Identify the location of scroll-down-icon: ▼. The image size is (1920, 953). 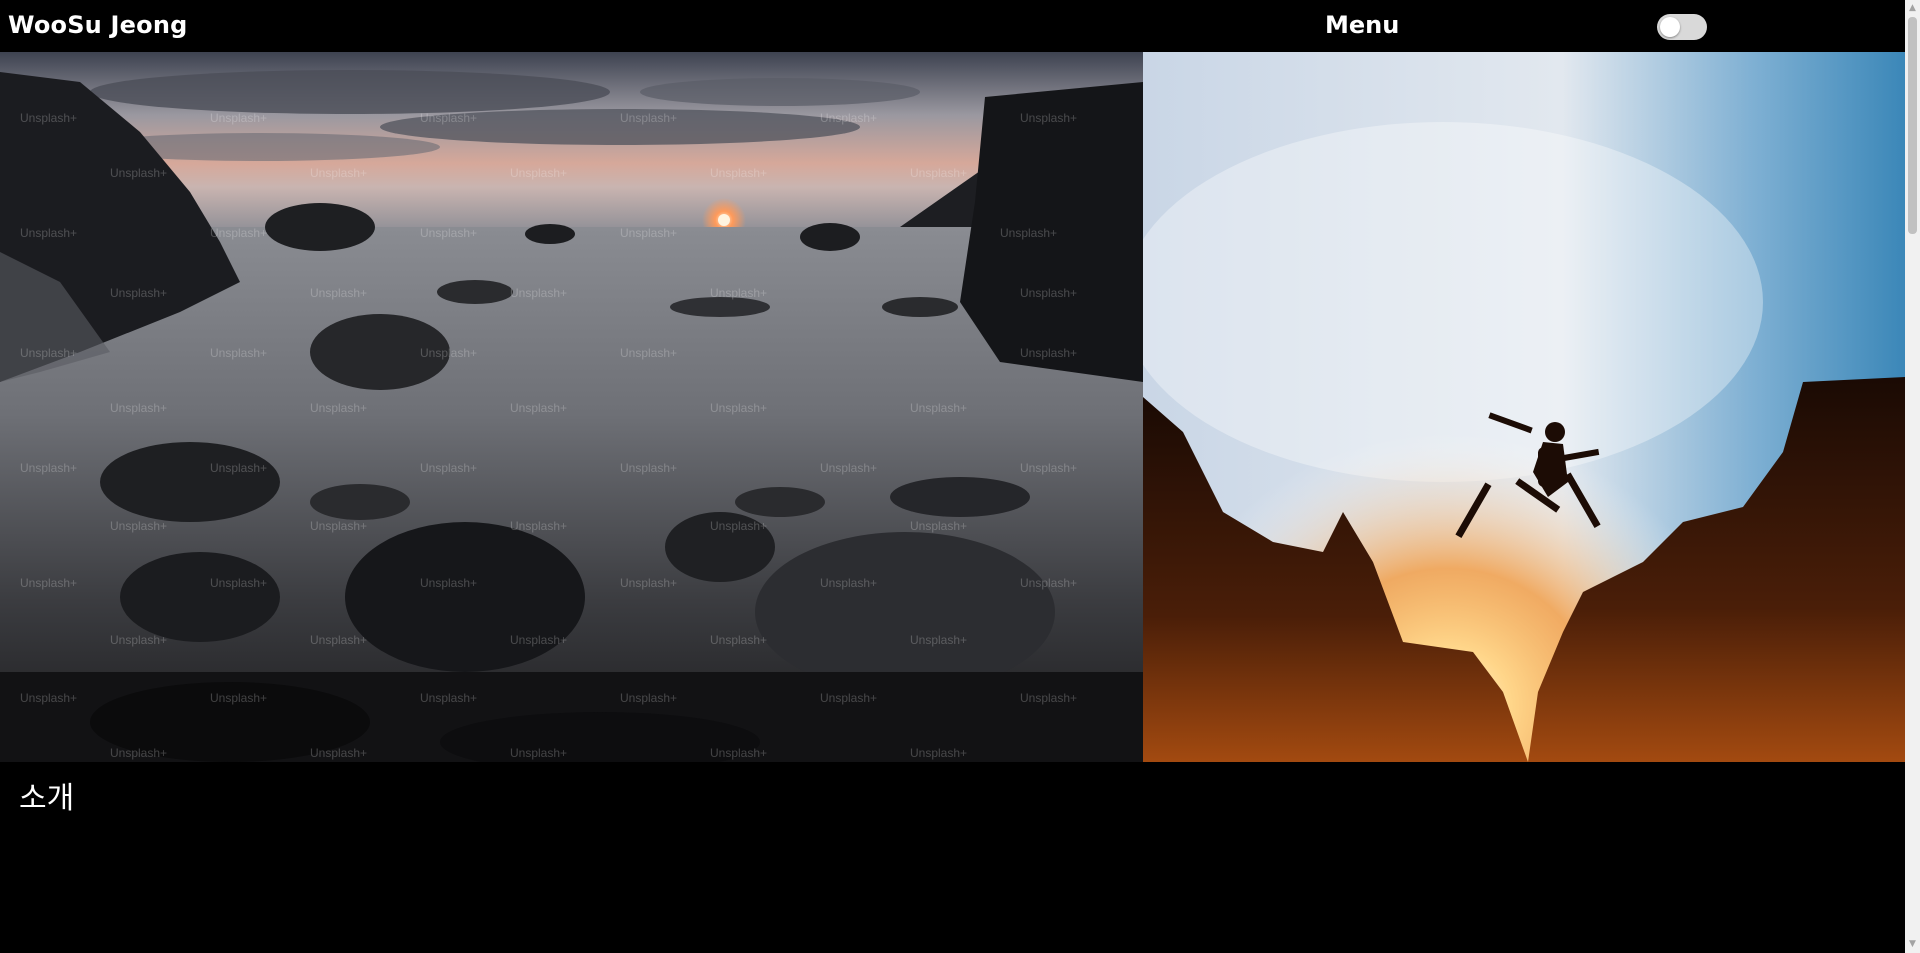
(1912, 944).